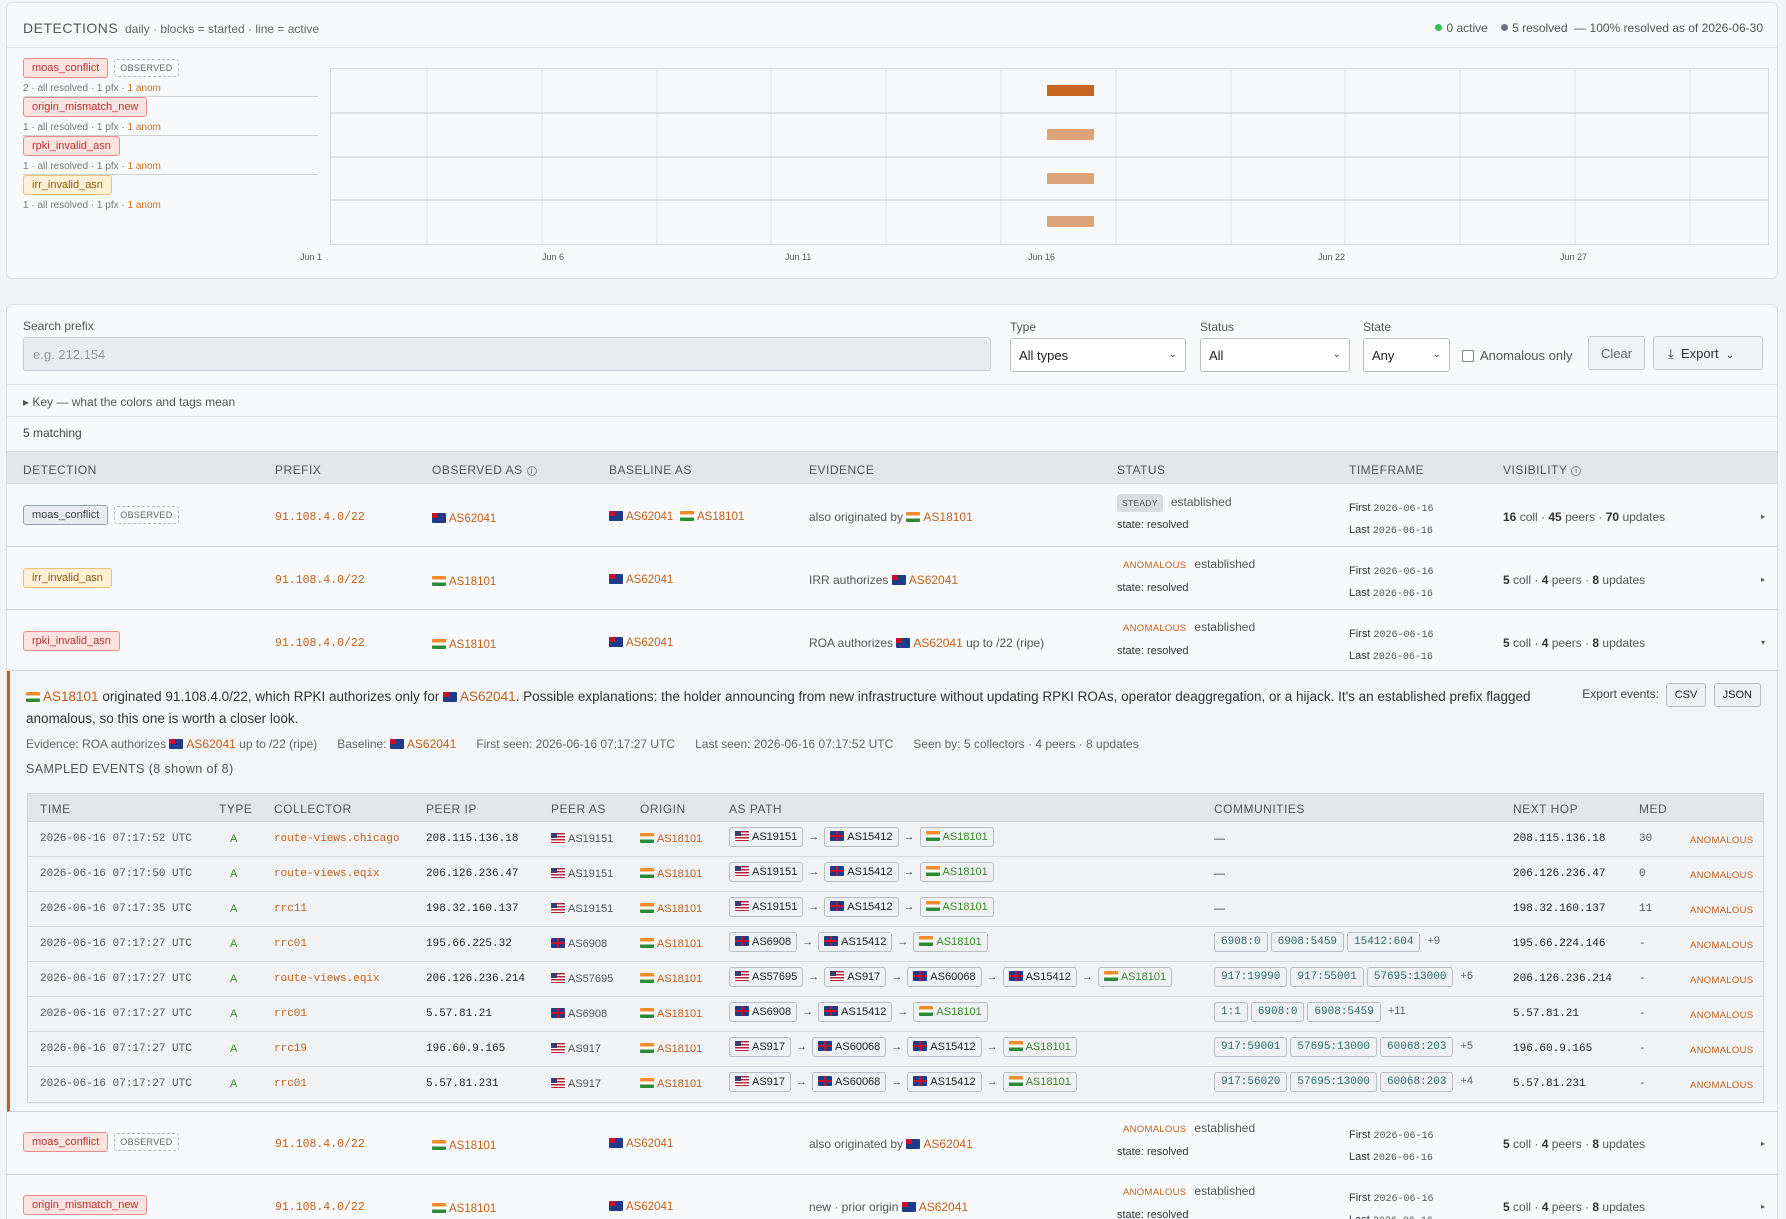 The width and height of the screenshot is (1786, 1219). Describe the element at coordinates (590, 979) in the screenshot. I see `event-peer-as-value: AS57695` at that location.